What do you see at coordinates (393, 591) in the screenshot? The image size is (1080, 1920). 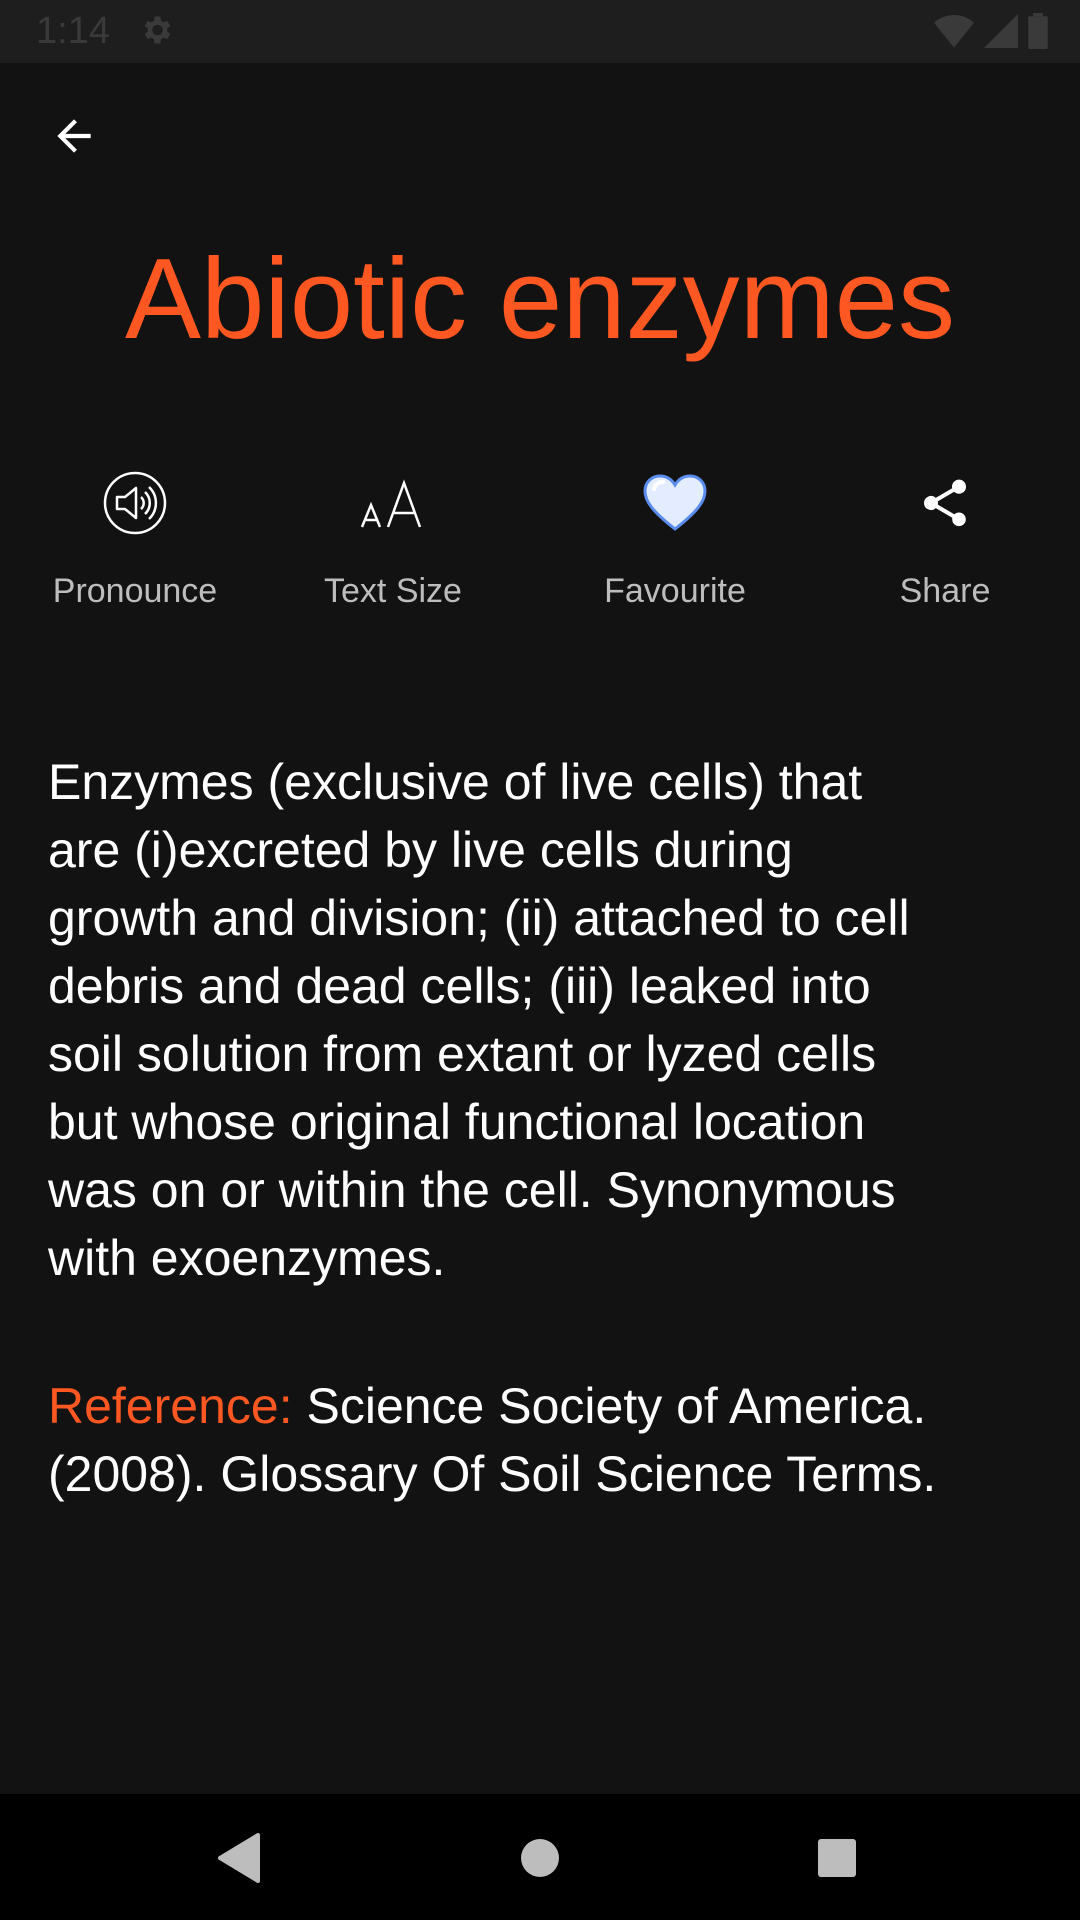 I see `text-size-label: Text Size` at bounding box center [393, 591].